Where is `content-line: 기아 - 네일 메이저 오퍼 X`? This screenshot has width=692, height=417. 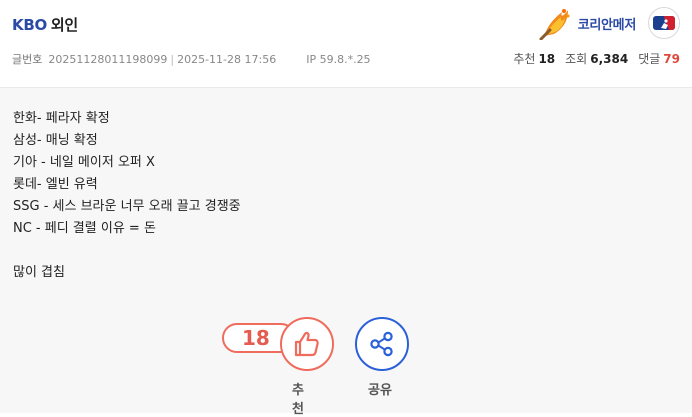
content-line: 기아 - 네일 메이저 오퍼 X is located at coordinates (84, 162).